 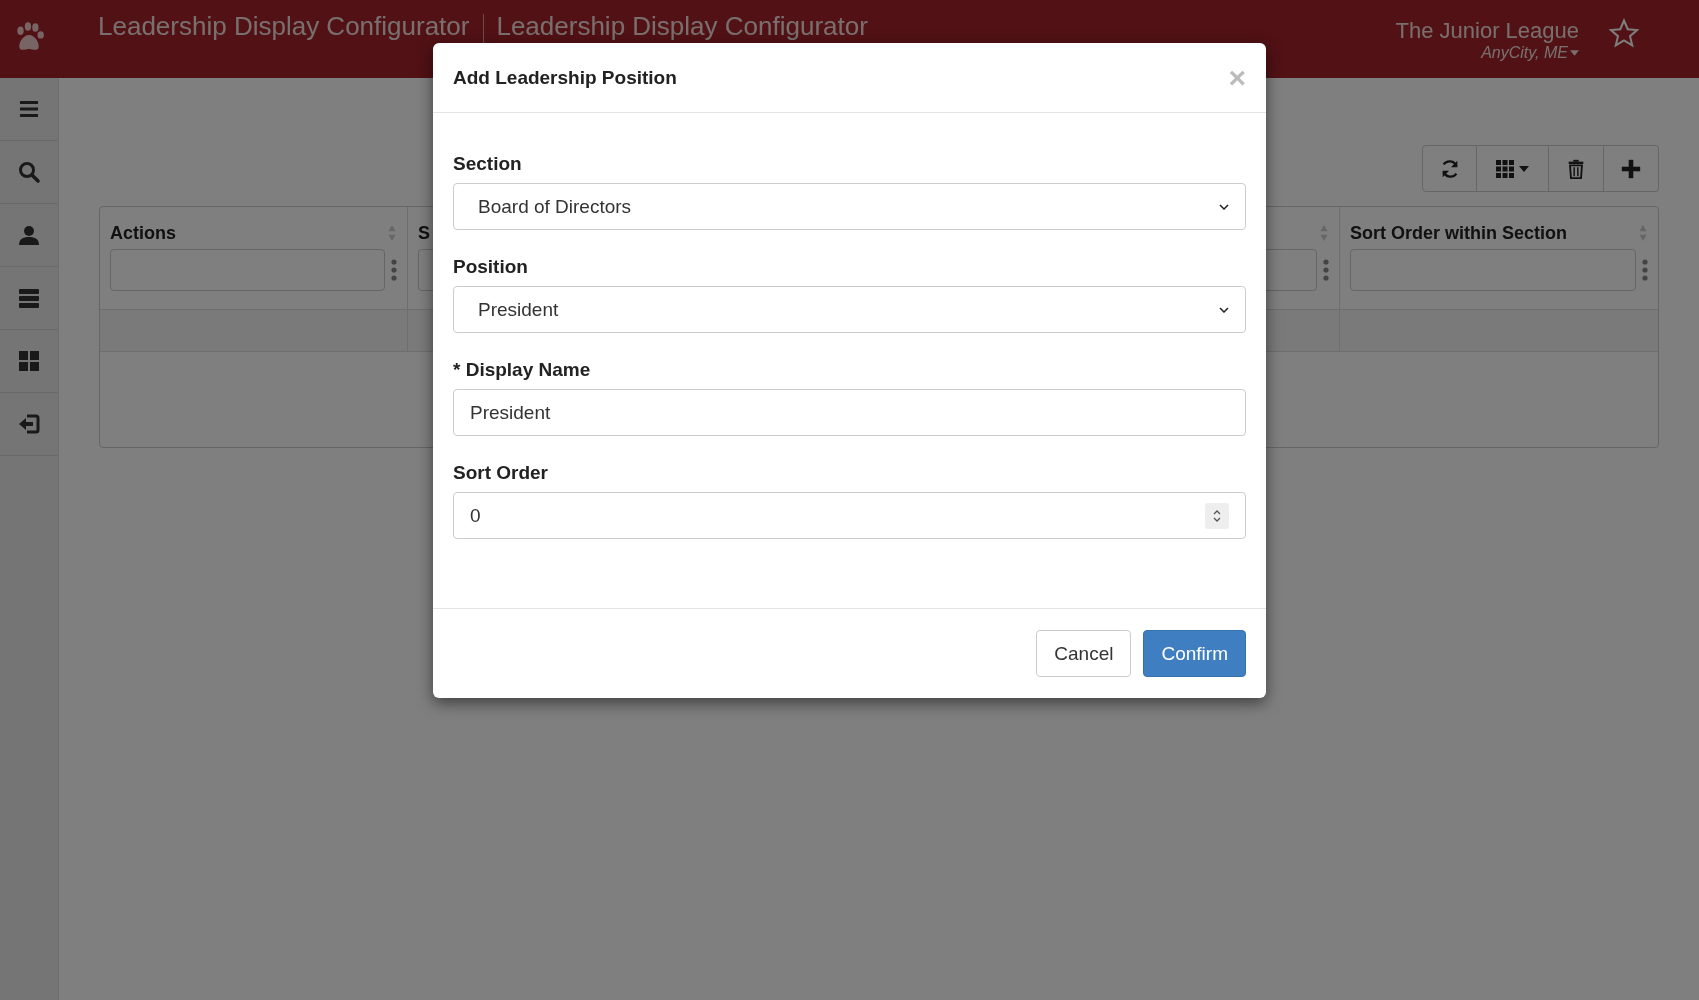 I want to click on organization-name: The Junior League, so click(x=1487, y=31).